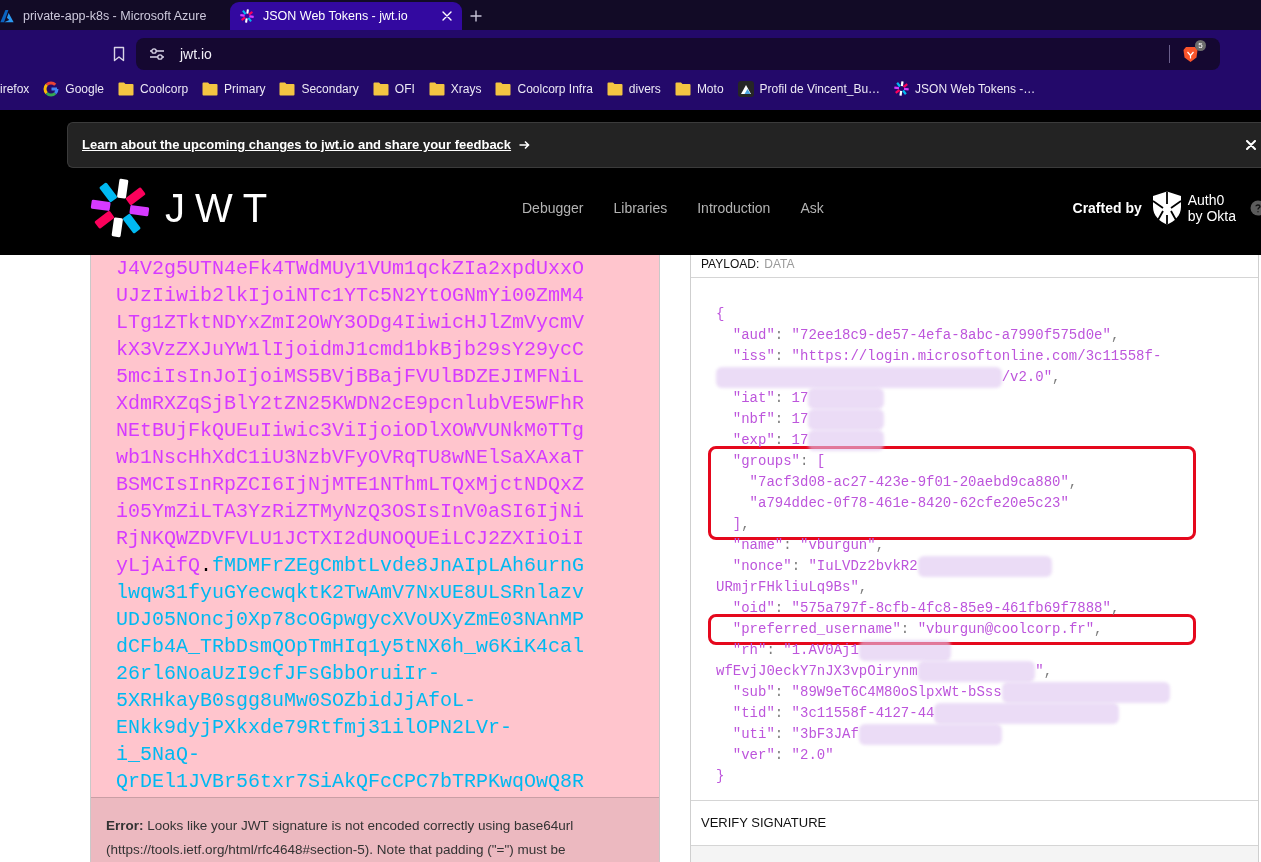 This screenshot has width=1261, height=862. I want to click on bookmark-item: Xrays, so click(455, 88).